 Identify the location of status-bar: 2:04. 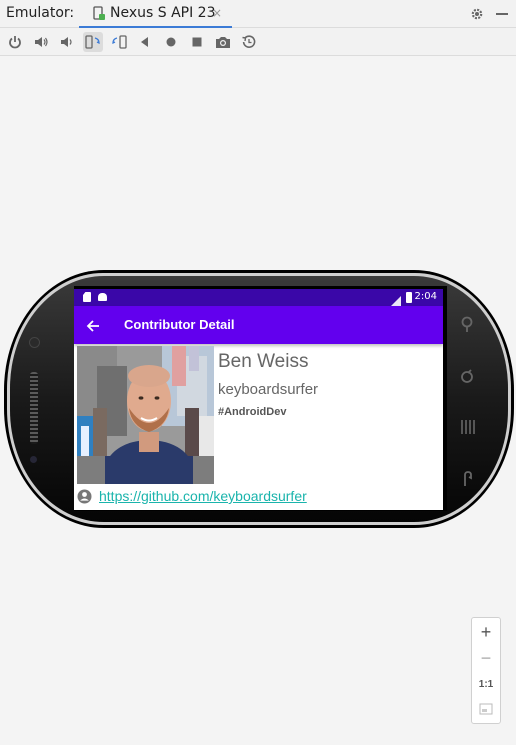
(258, 298).